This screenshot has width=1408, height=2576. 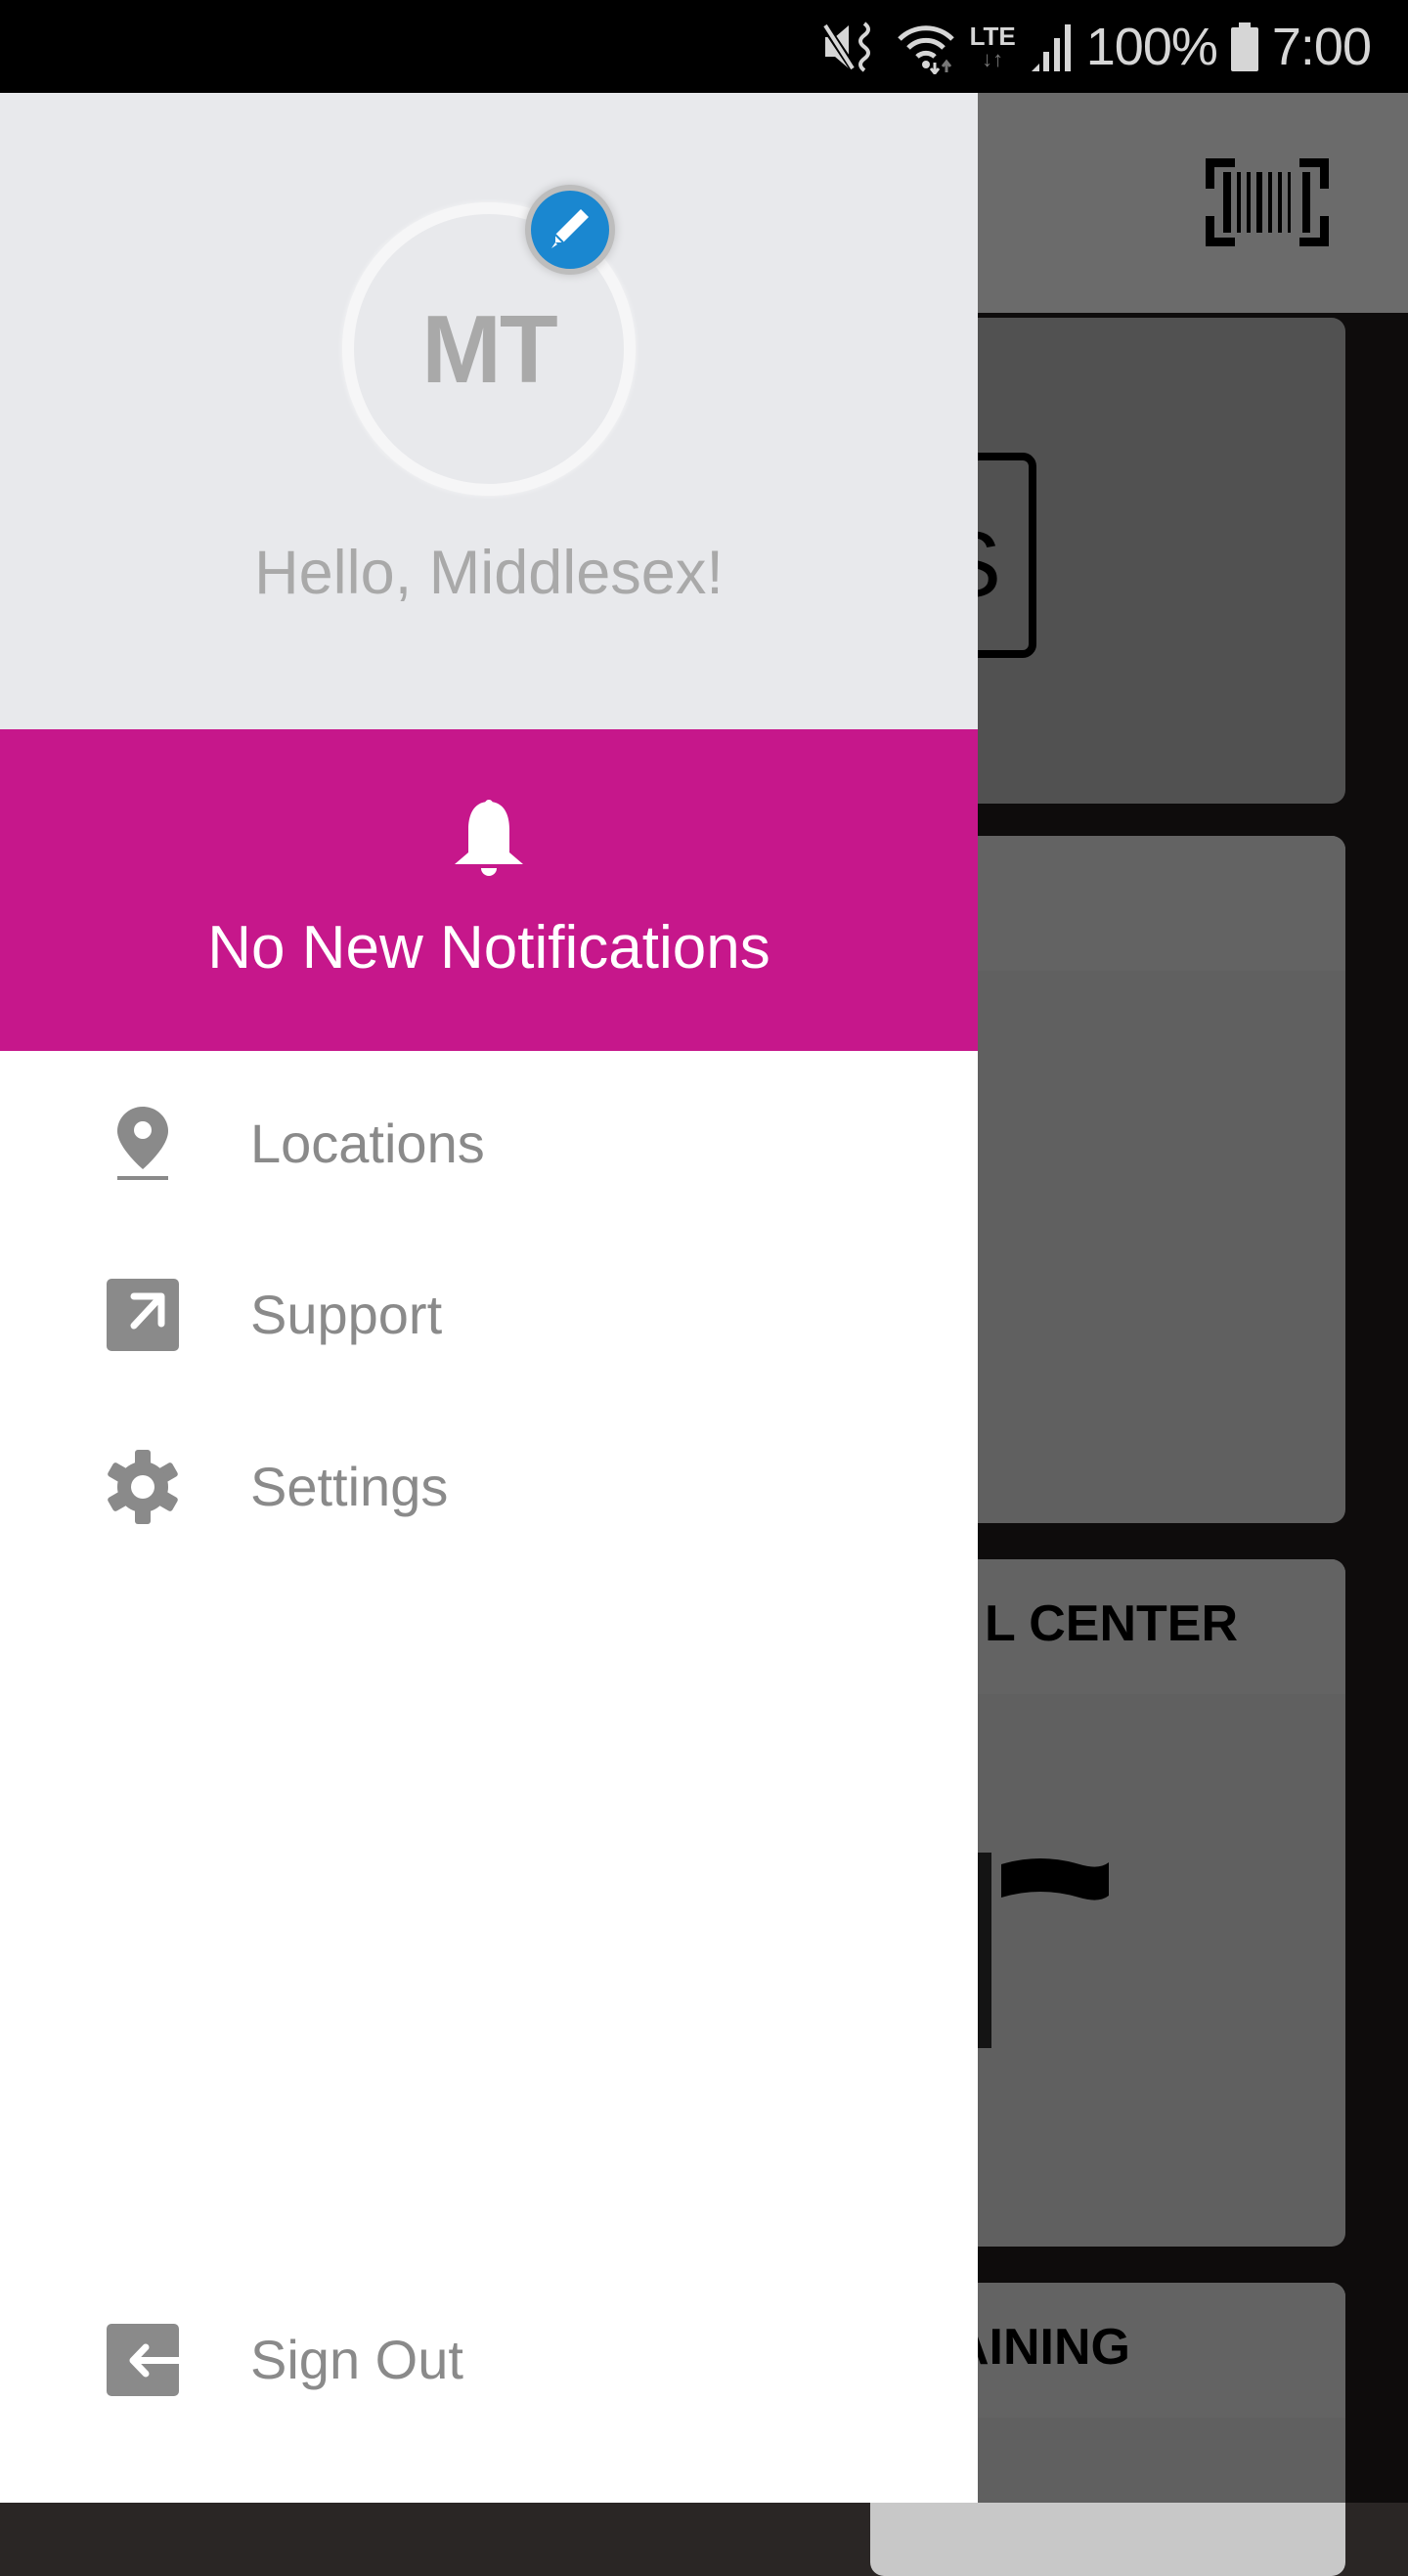 What do you see at coordinates (143, 1144) in the screenshot?
I see `location-pin-icon` at bounding box center [143, 1144].